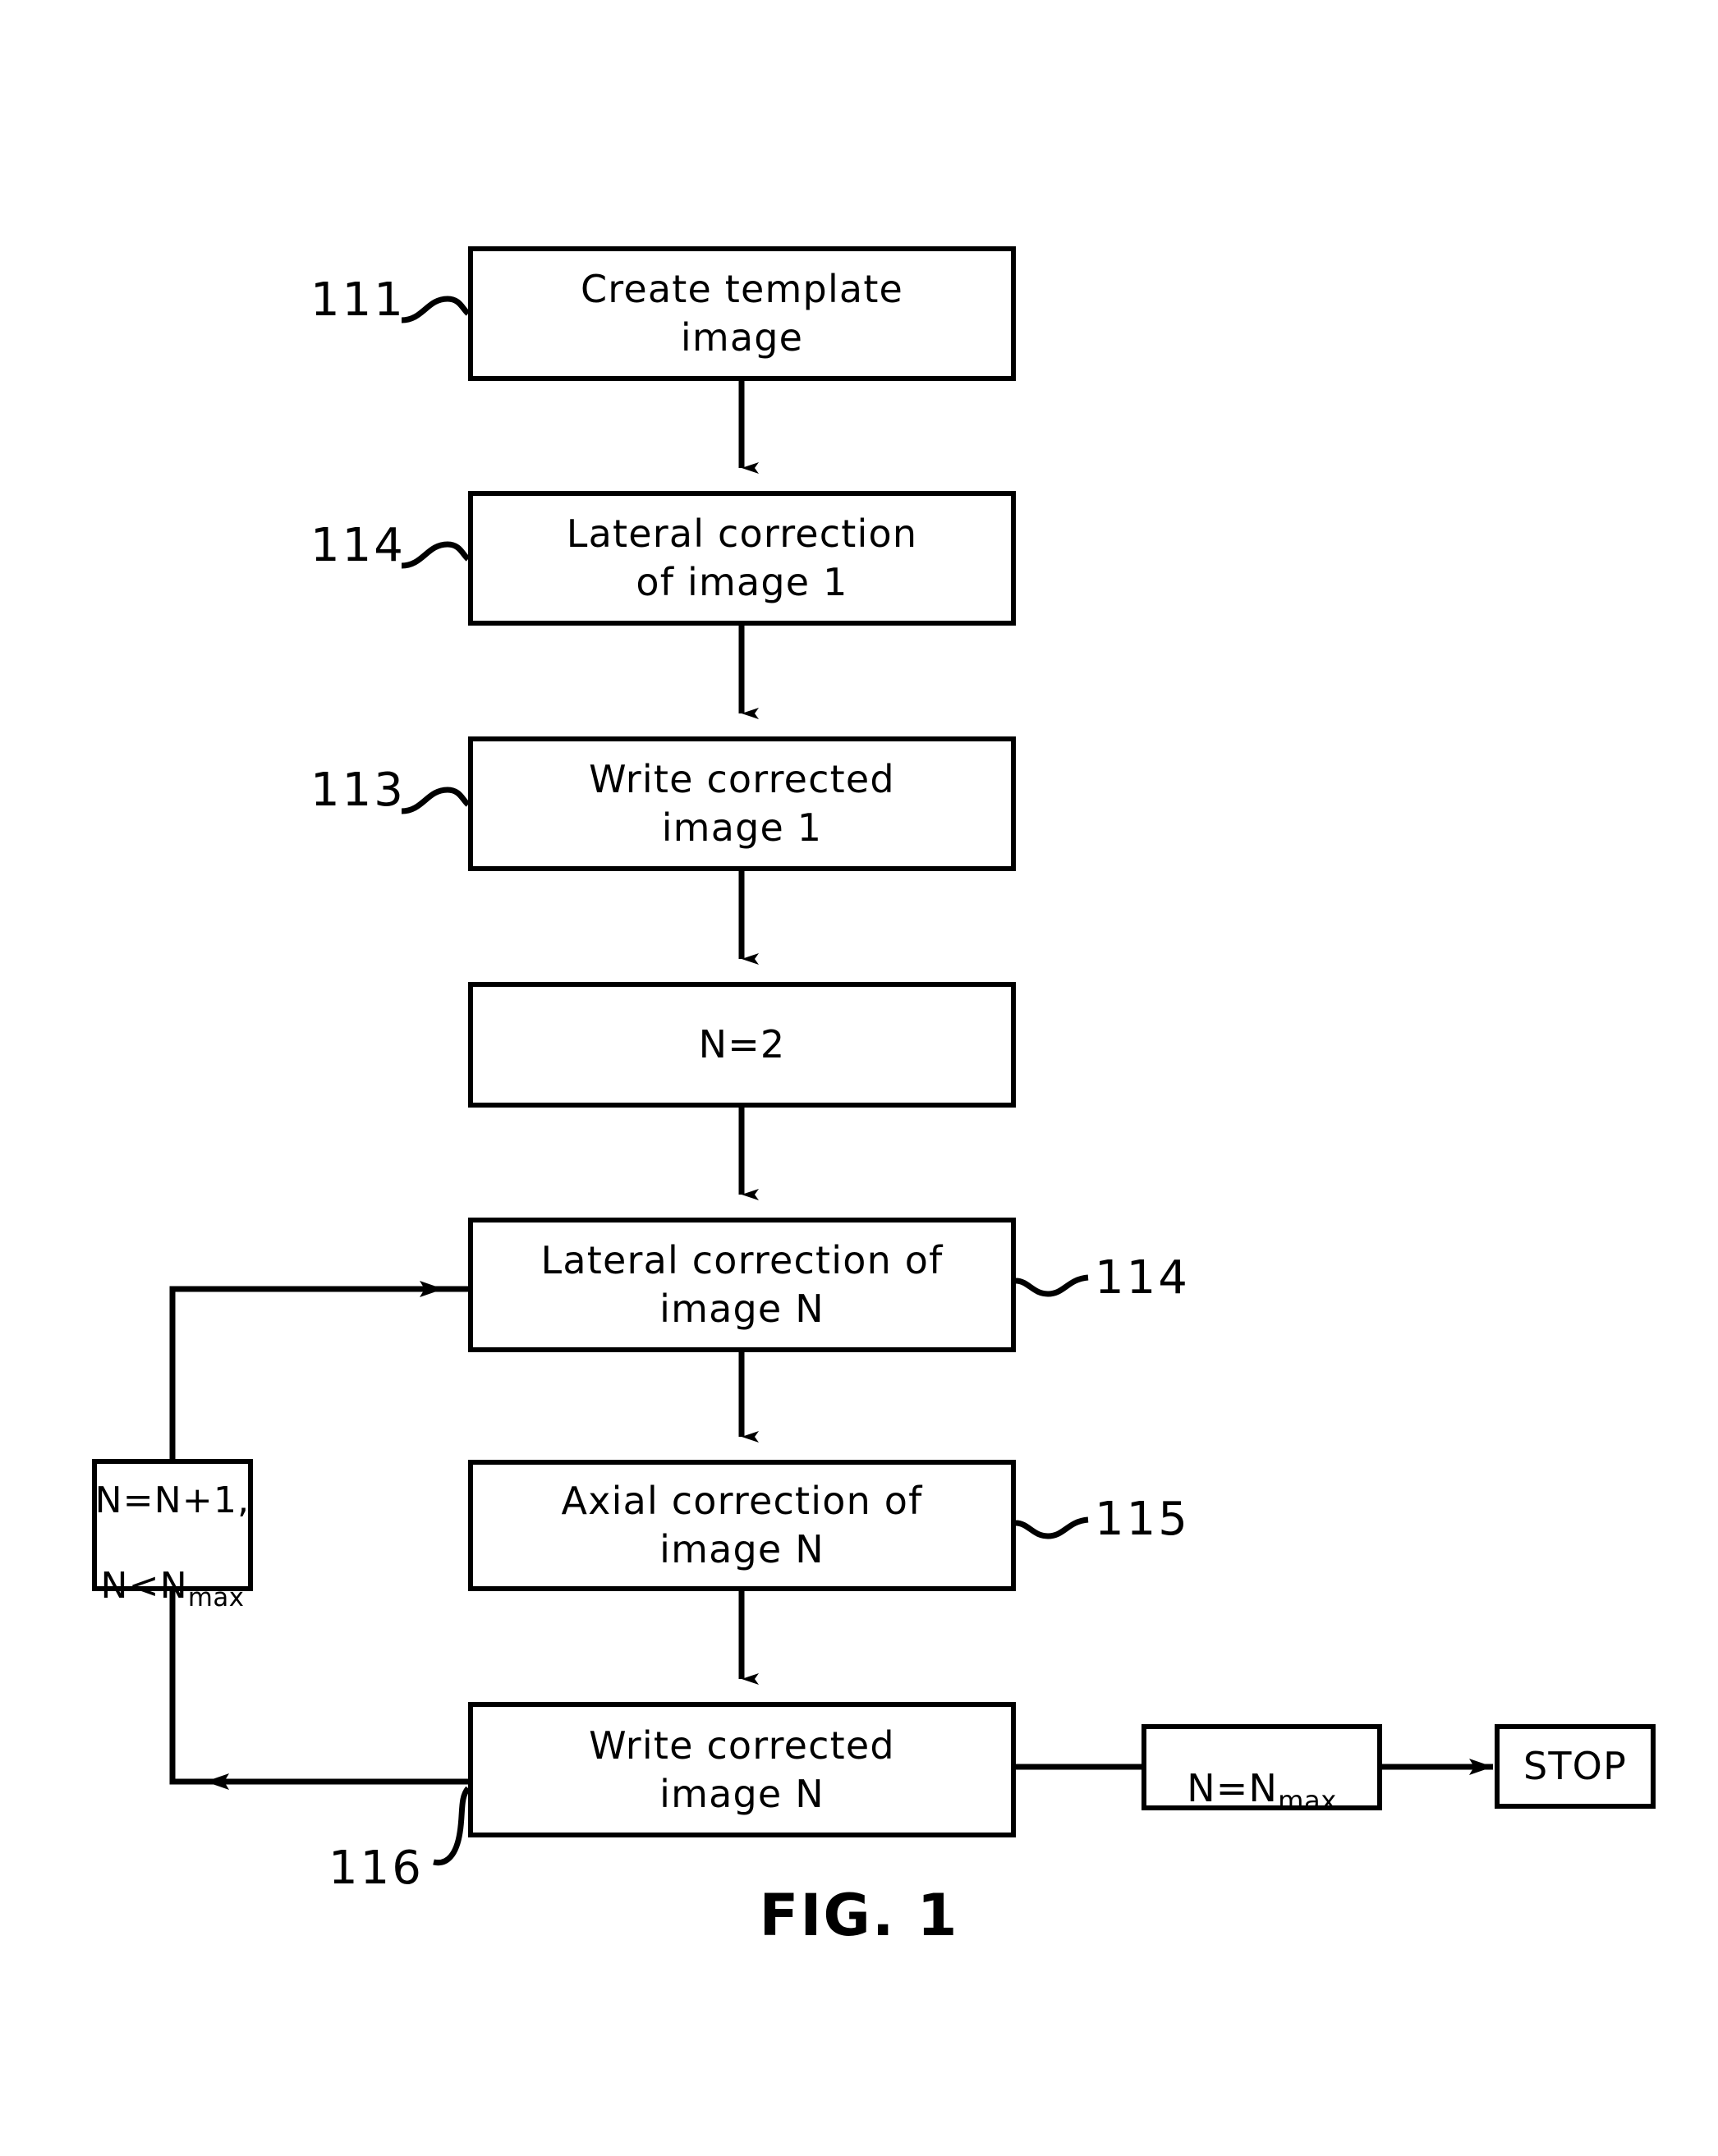 Image resolution: width=1718 pixels, height=2156 pixels. What do you see at coordinates (1052, 1285) in the screenshot?
I see `leader-114-loop` at bounding box center [1052, 1285].